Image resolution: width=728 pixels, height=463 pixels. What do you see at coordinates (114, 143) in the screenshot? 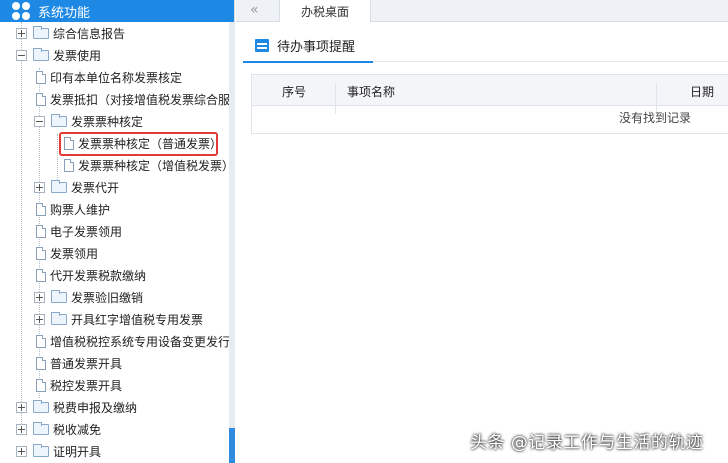
I see `tree-item-approval-ordinary: 发票票种核定（普通发票）` at bounding box center [114, 143].